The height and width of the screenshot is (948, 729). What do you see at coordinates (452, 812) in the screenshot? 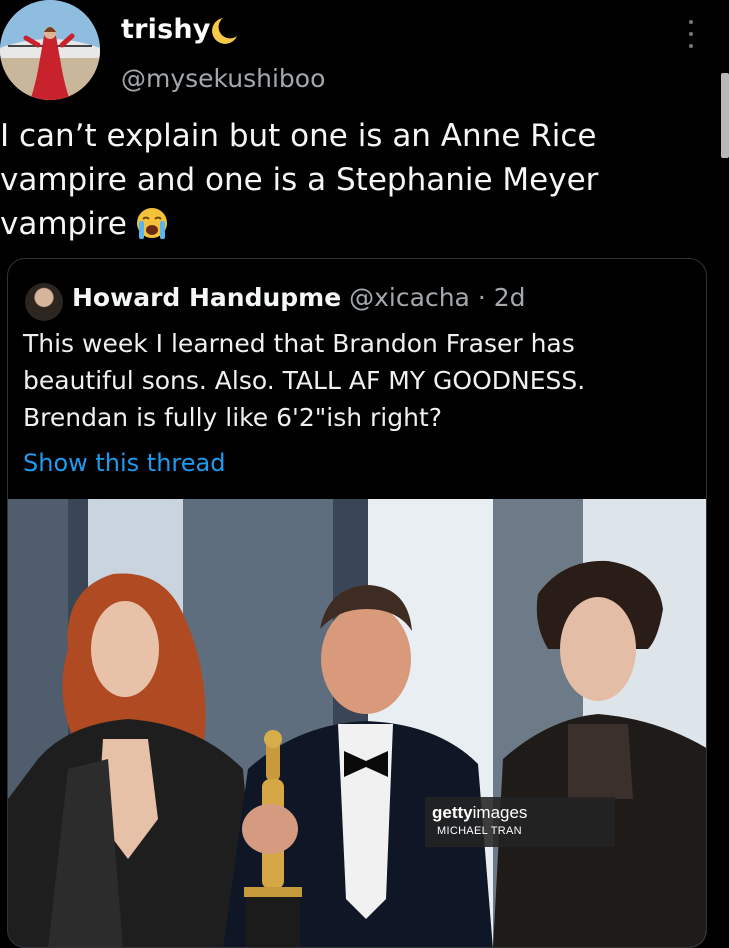
I see `getty-brand-bold: getty` at bounding box center [452, 812].